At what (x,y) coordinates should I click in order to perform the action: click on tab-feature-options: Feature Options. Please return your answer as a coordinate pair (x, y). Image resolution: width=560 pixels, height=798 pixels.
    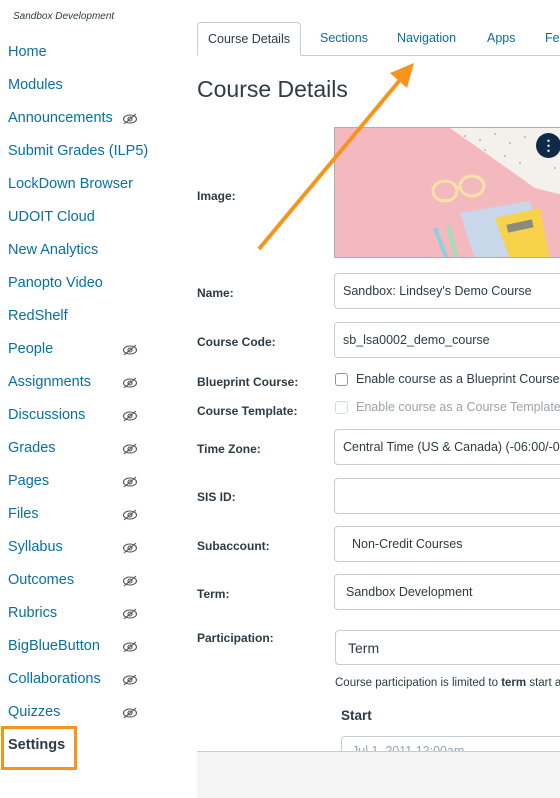
    Looking at the image, I should click on (552, 38).